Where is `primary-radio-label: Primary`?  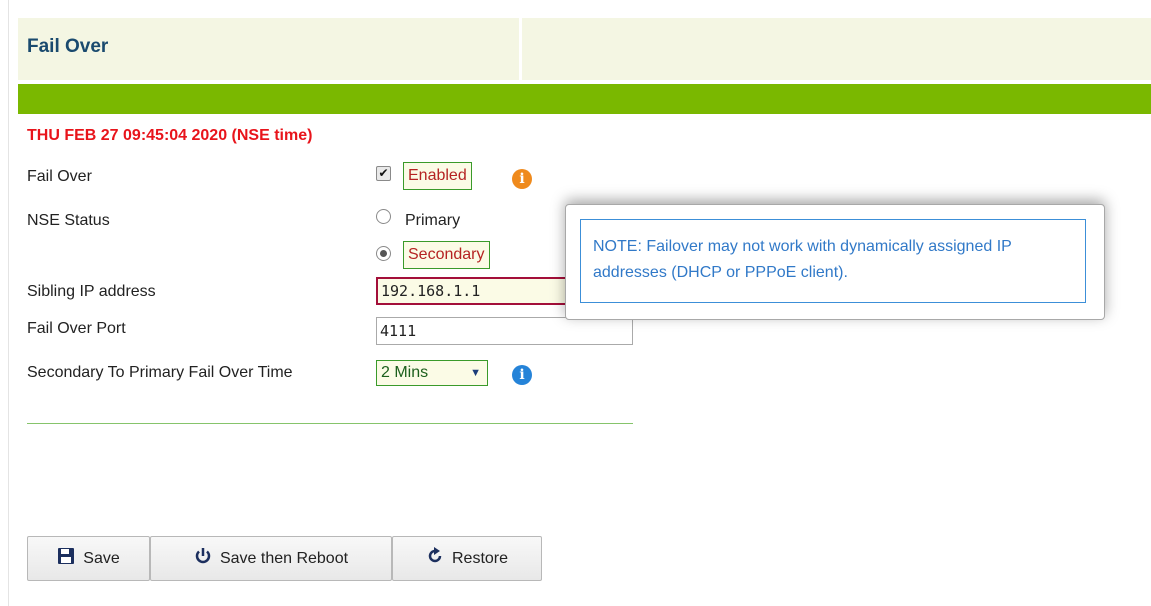 primary-radio-label: Primary is located at coordinates (432, 221).